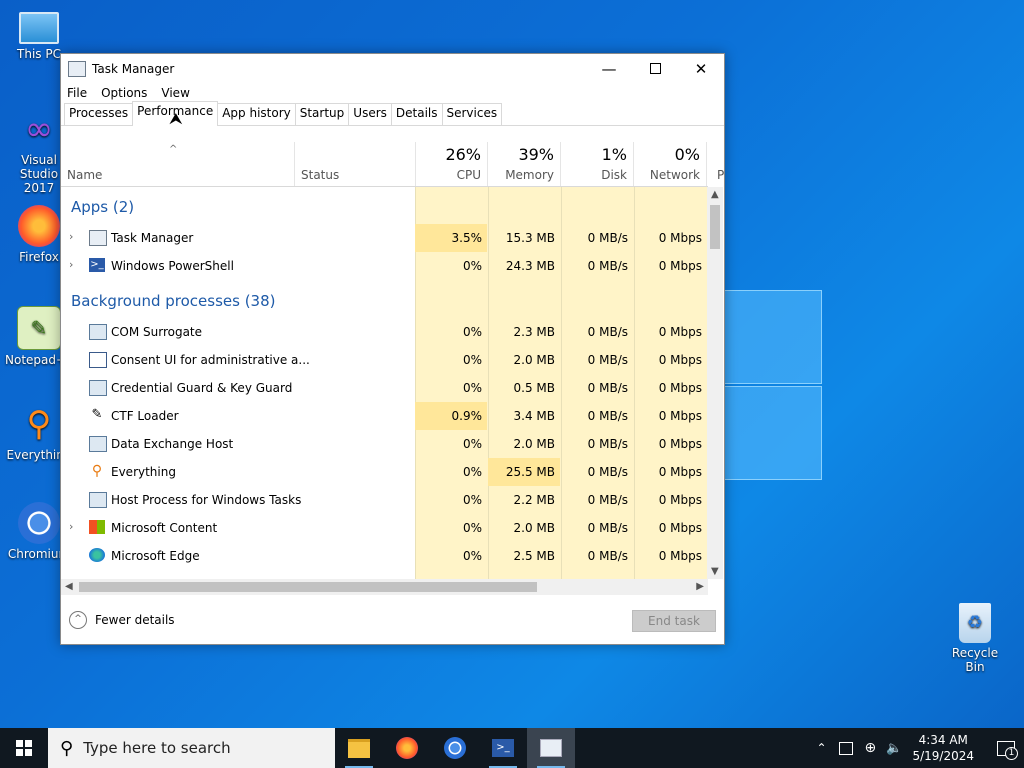 This screenshot has height=768, width=1024. I want to click on taskbar-task-manager, so click(551, 748).